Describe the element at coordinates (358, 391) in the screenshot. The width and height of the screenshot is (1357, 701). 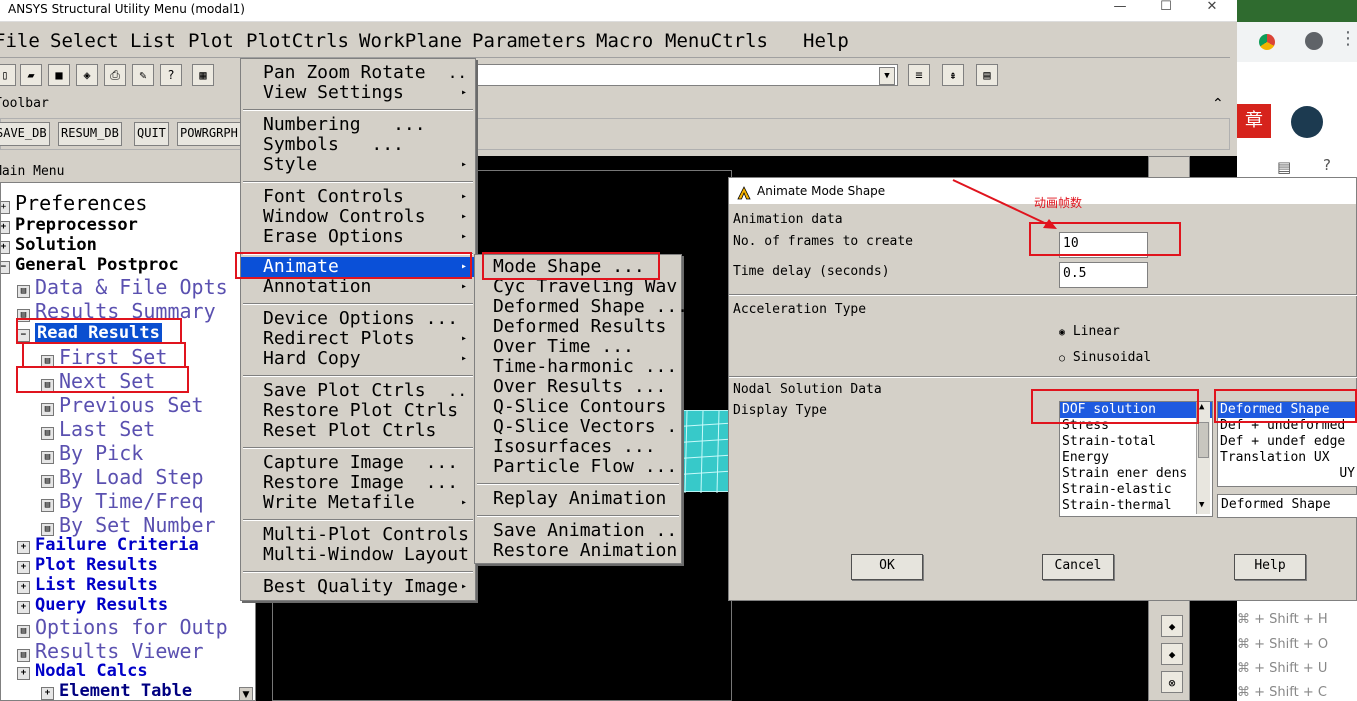
I see `menu-item-save-plot-ctrls: Save Plot Ctrls..` at that location.